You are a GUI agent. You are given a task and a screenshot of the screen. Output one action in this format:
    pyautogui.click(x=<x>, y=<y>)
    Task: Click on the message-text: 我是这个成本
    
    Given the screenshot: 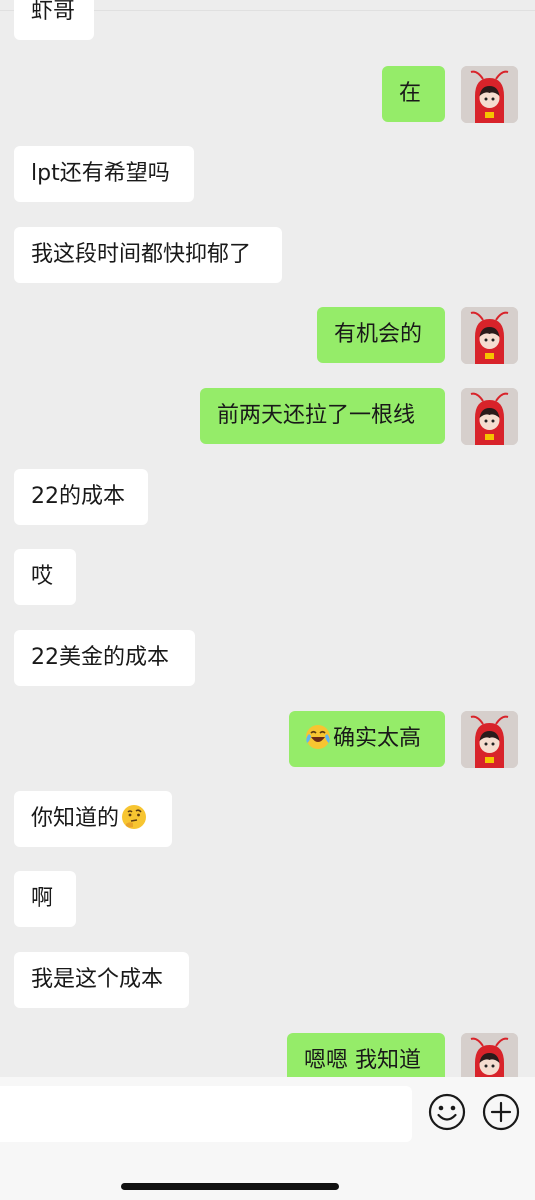 What is the action you would take?
    pyautogui.click(x=97, y=979)
    